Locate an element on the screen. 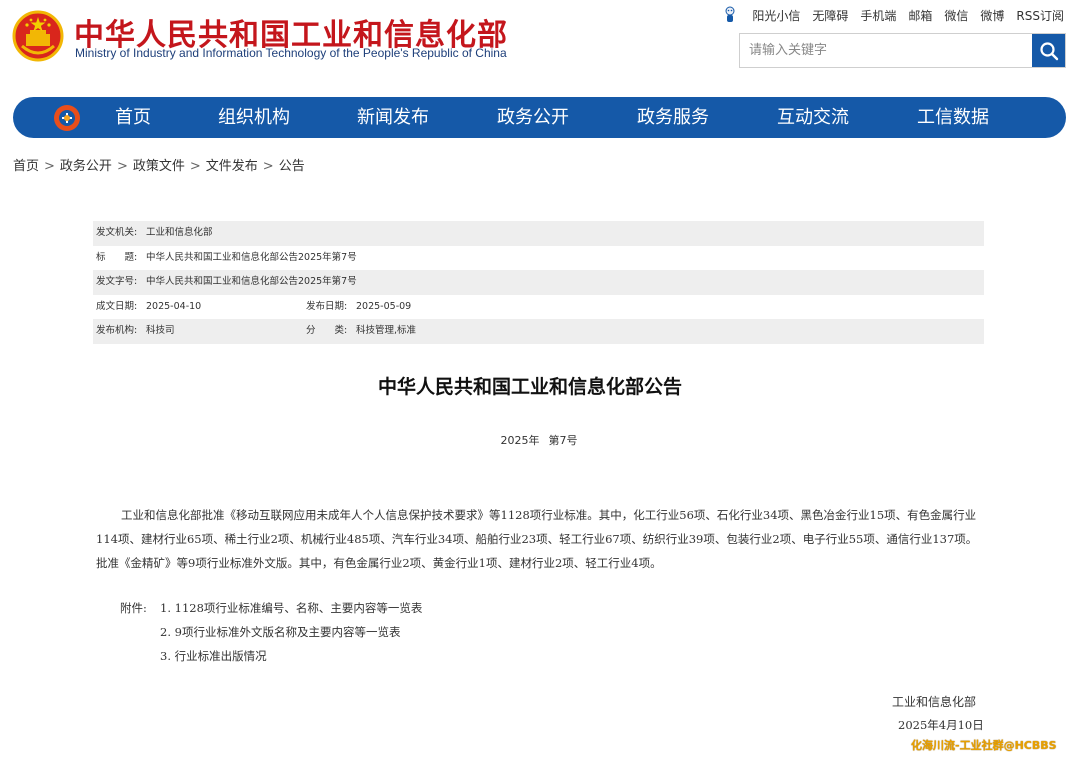  signature-org: 工业和信息化部 is located at coordinates (934, 702).